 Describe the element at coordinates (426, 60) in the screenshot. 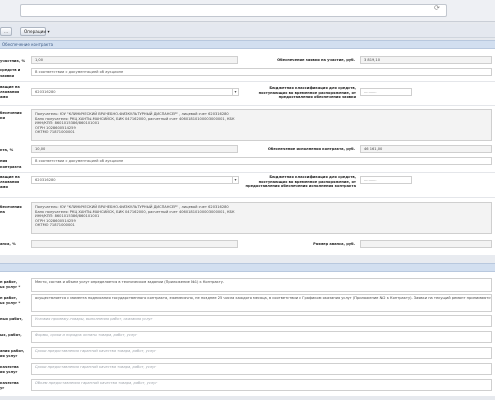

I see `app-amount-field: 3 819,10` at that location.